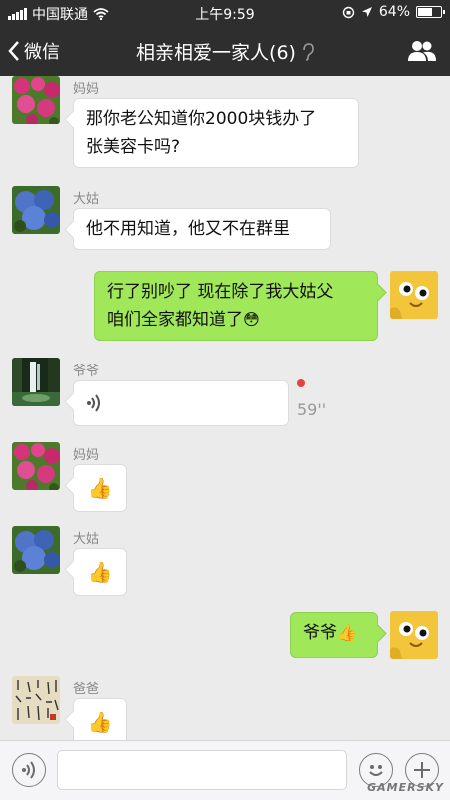  I want to click on sender-name: 爷爷, so click(86, 371).